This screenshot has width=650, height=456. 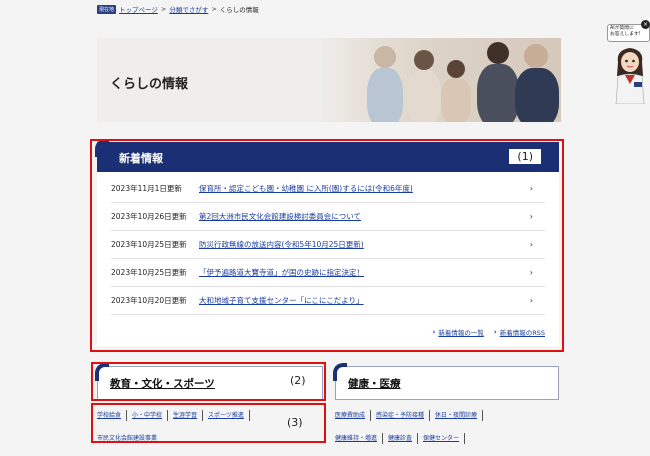 I want to click on ai-assistant-character-icon, so click(x=630, y=74).